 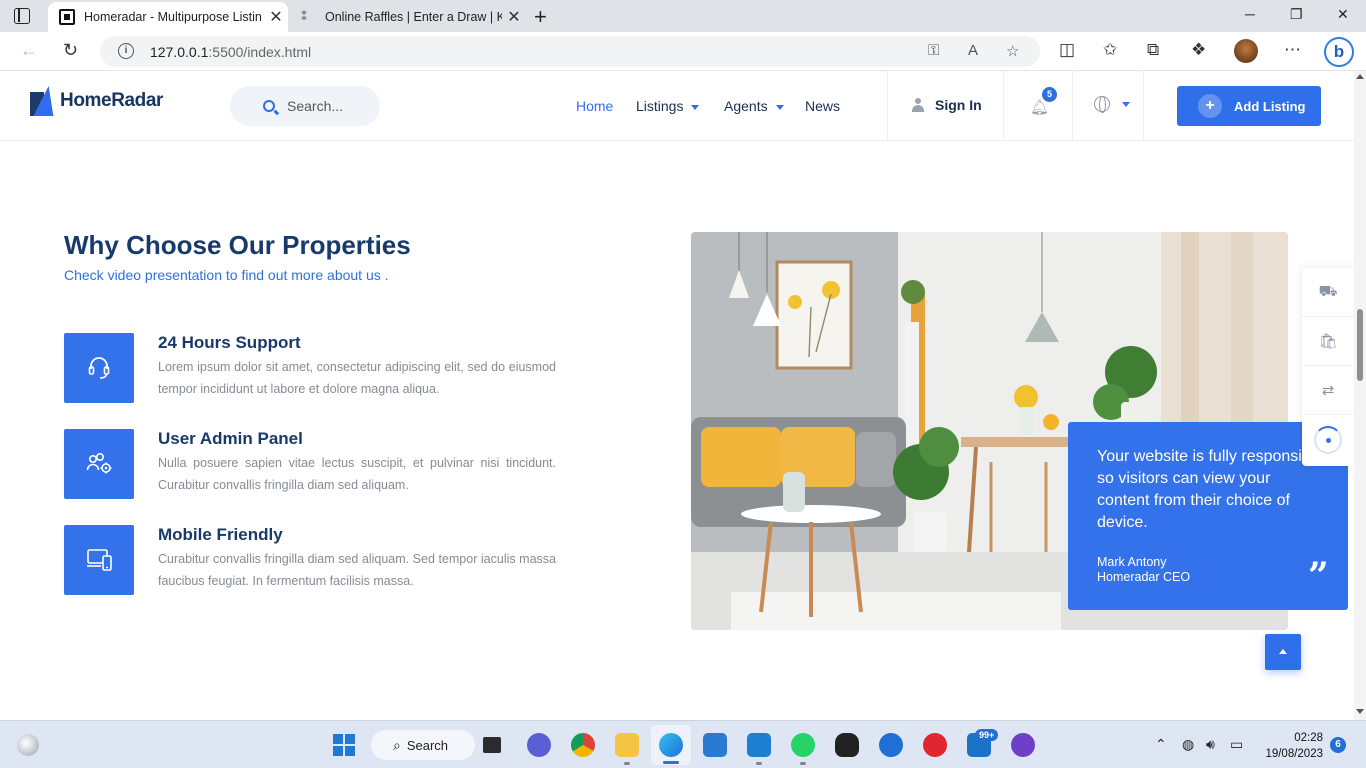 I want to click on favorites-icon: ✩, so click(x=1110, y=50).